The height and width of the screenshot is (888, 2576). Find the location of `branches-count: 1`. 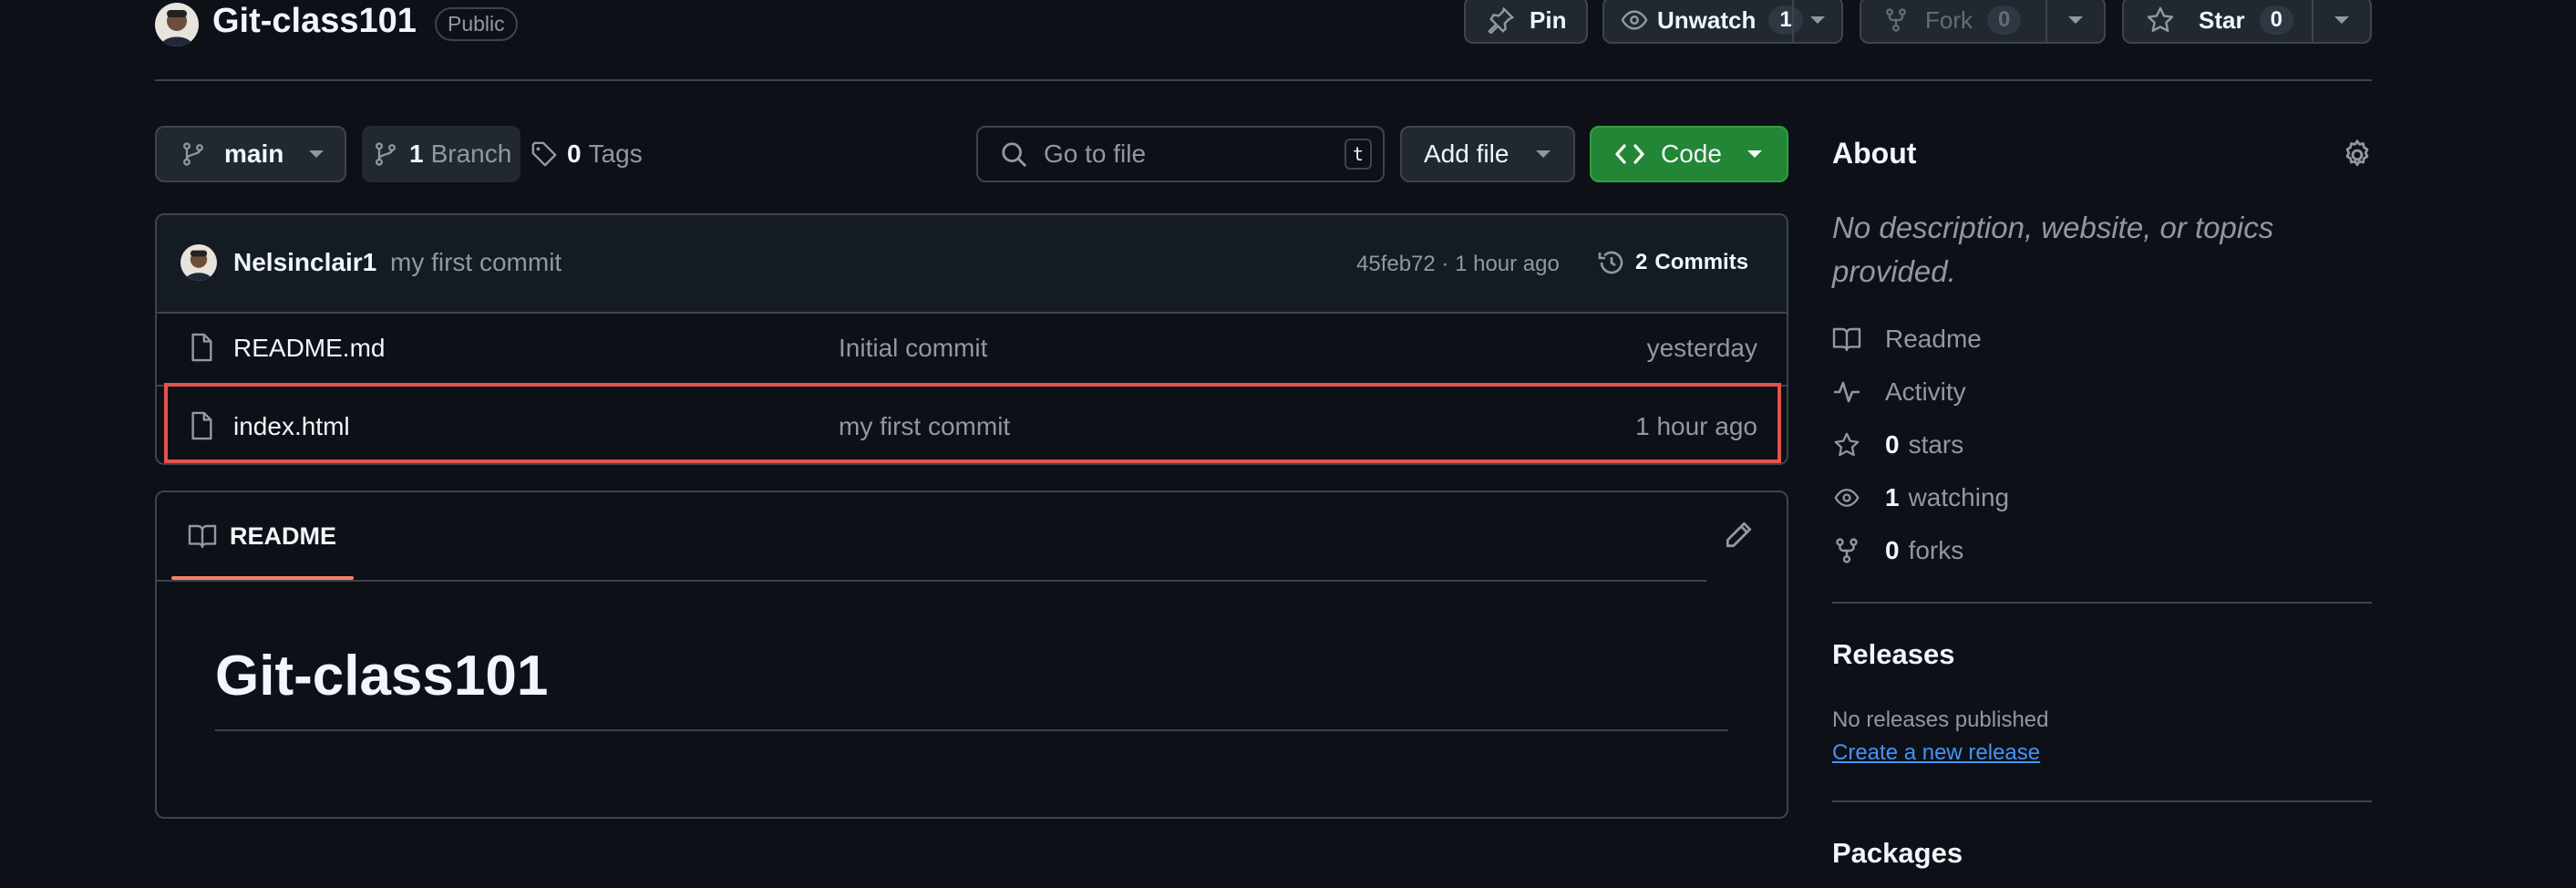

branches-count: 1 is located at coordinates (416, 153).